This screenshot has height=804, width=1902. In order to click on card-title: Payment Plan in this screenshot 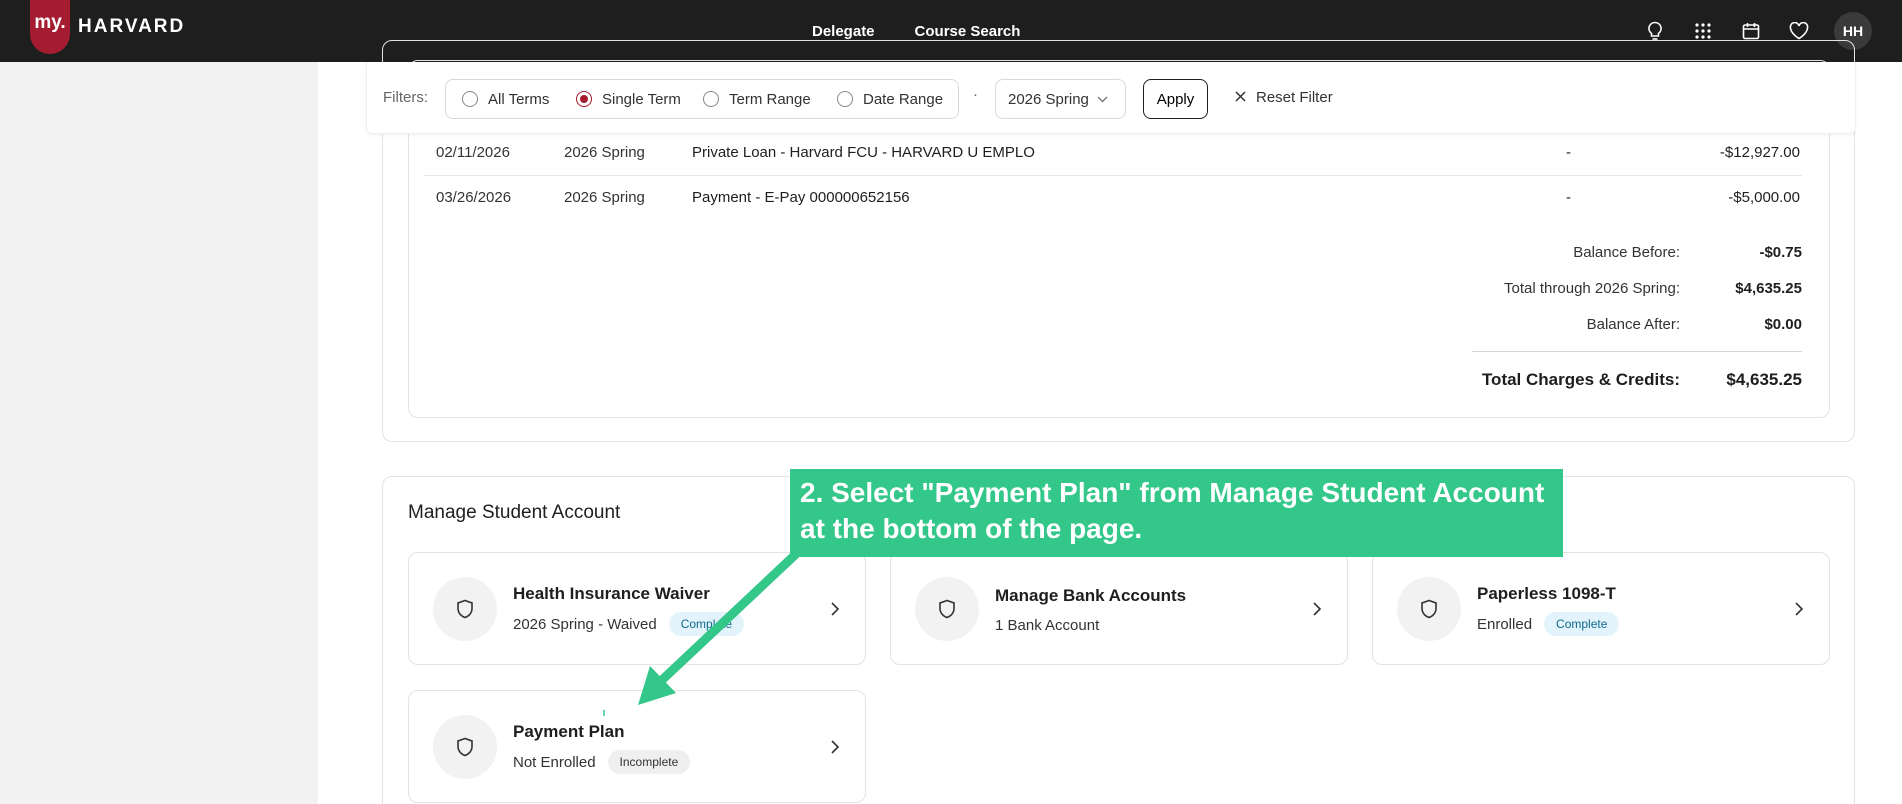, I will do `click(569, 731)`.